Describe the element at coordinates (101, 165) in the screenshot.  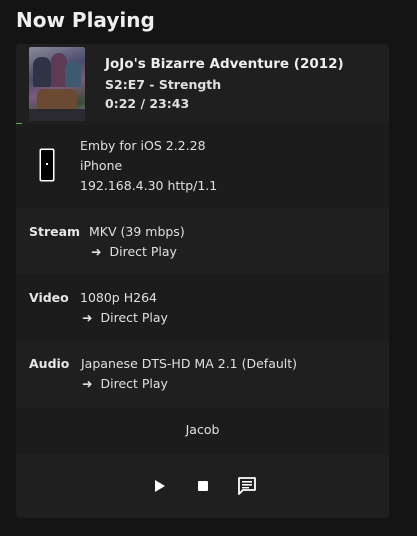
I see `device-name: iPhone` at that location.